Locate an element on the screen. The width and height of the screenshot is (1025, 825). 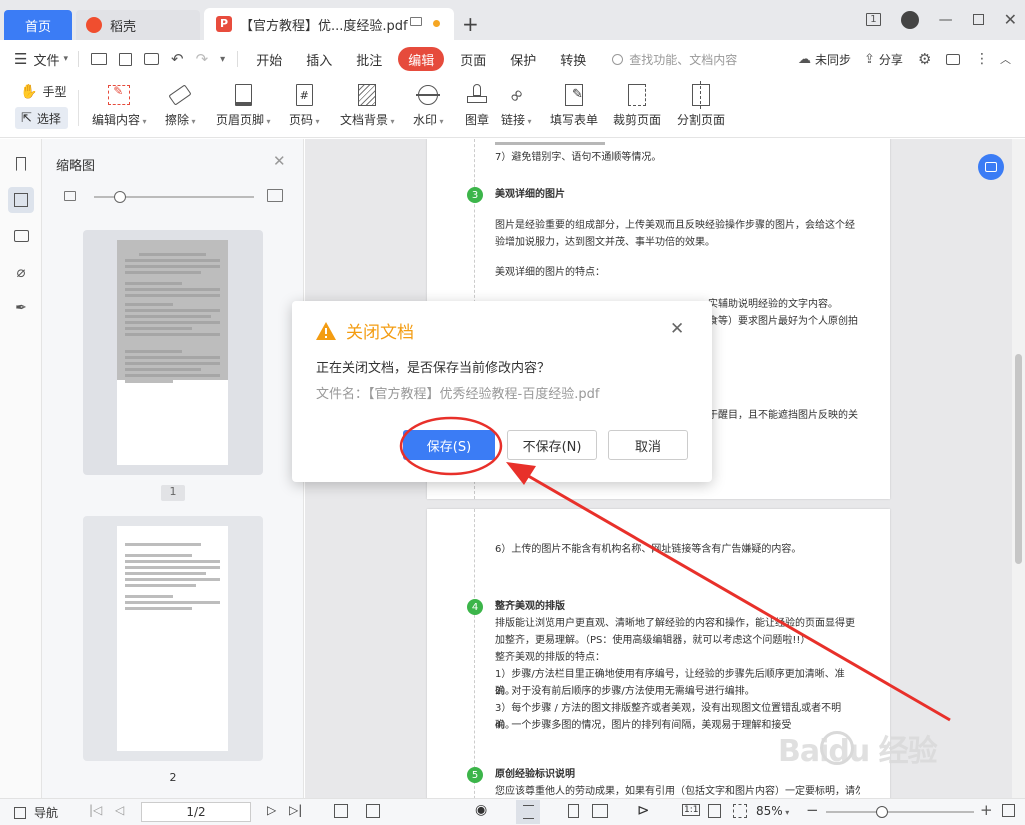
thumbnail-icon is located at coordinates (21, 200).